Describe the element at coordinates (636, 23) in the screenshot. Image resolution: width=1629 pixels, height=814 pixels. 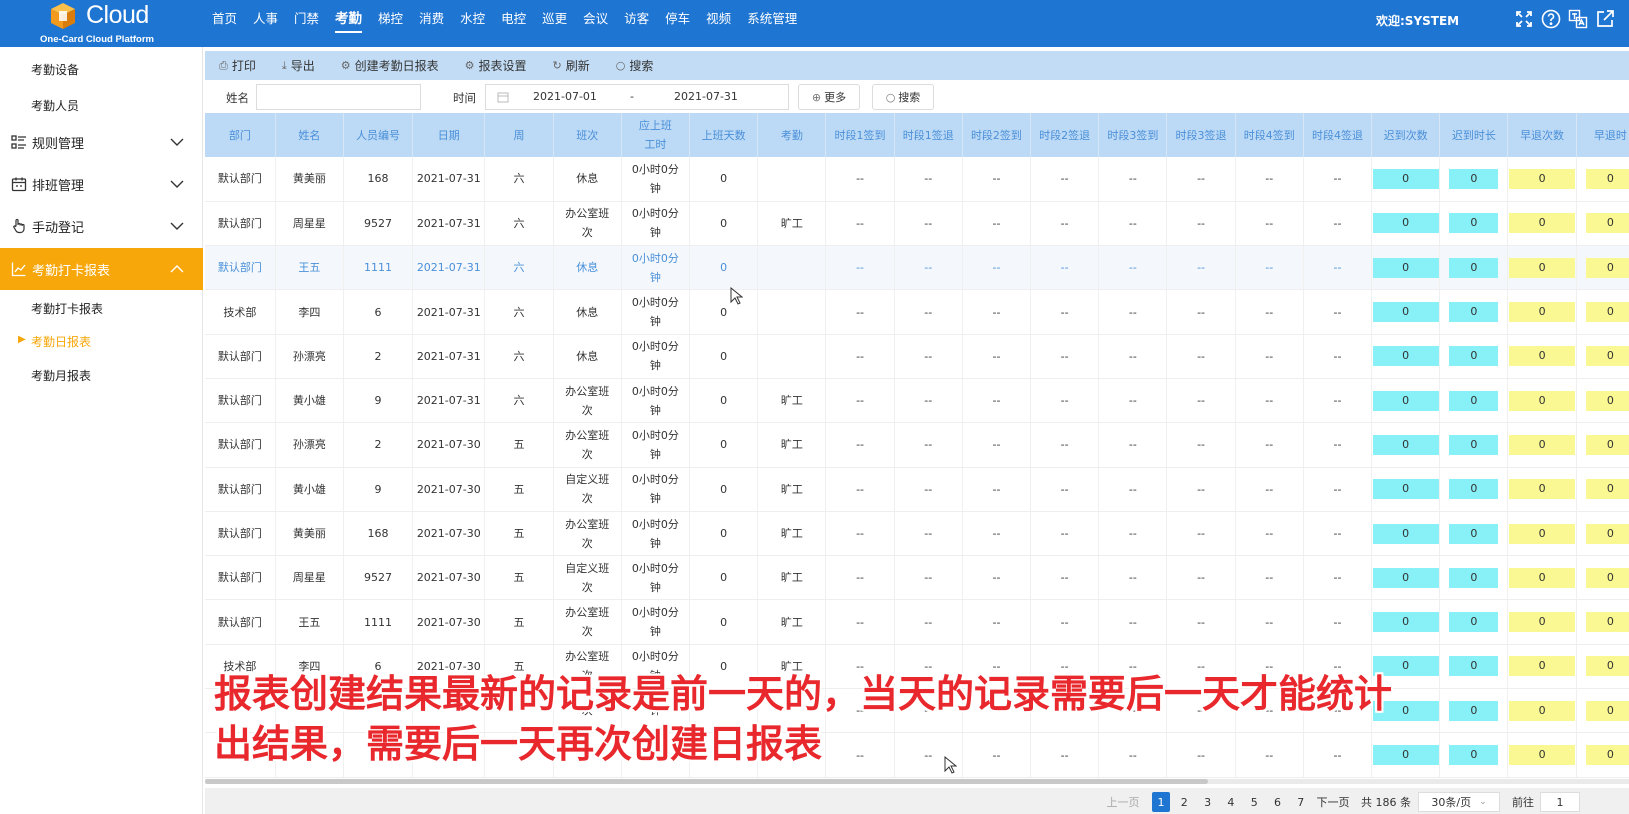
I see `nav-item: 访客` at that location.